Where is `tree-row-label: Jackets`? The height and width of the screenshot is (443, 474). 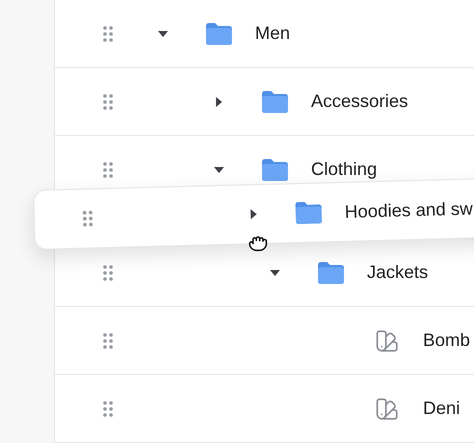 tree-row-label: Jackets is located at coordinates (397, 272).